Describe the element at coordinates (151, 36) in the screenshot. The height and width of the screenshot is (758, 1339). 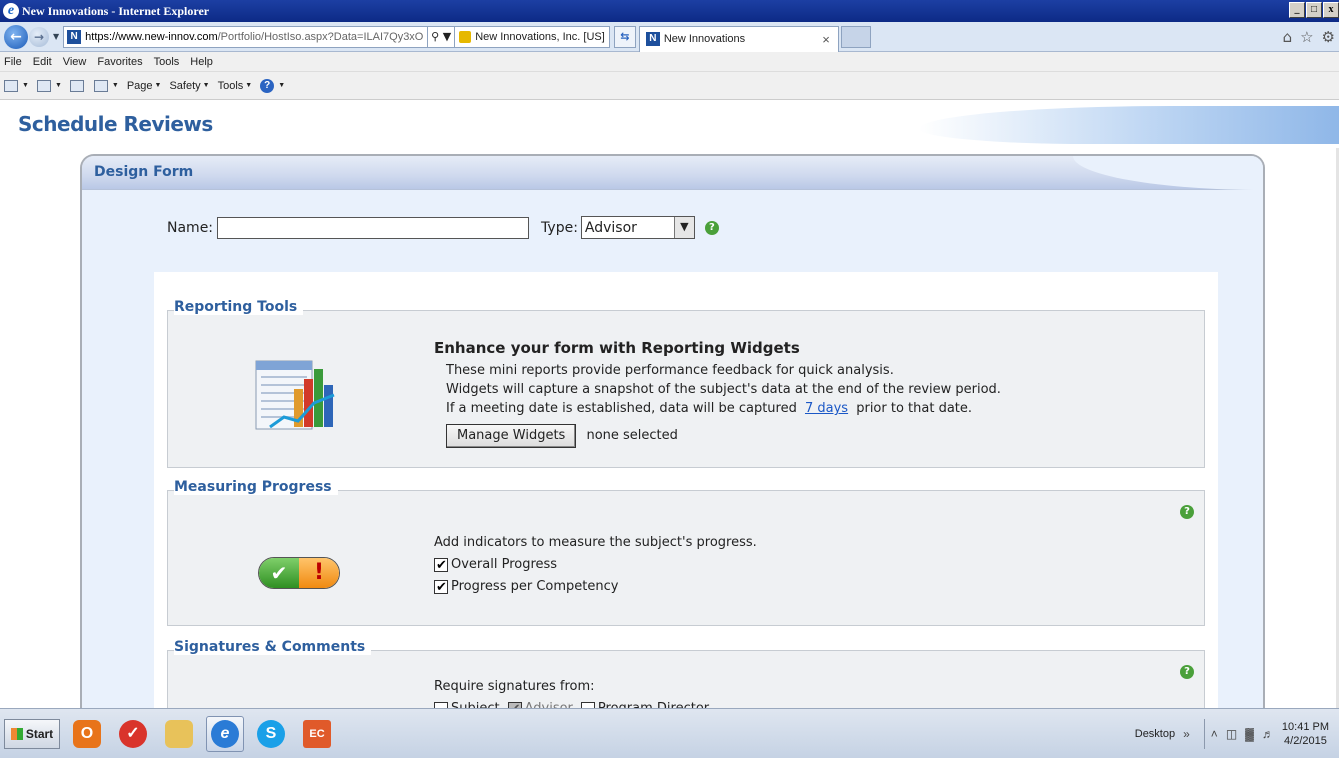
I see `url-host: https://www.new-innov.com` at that location.